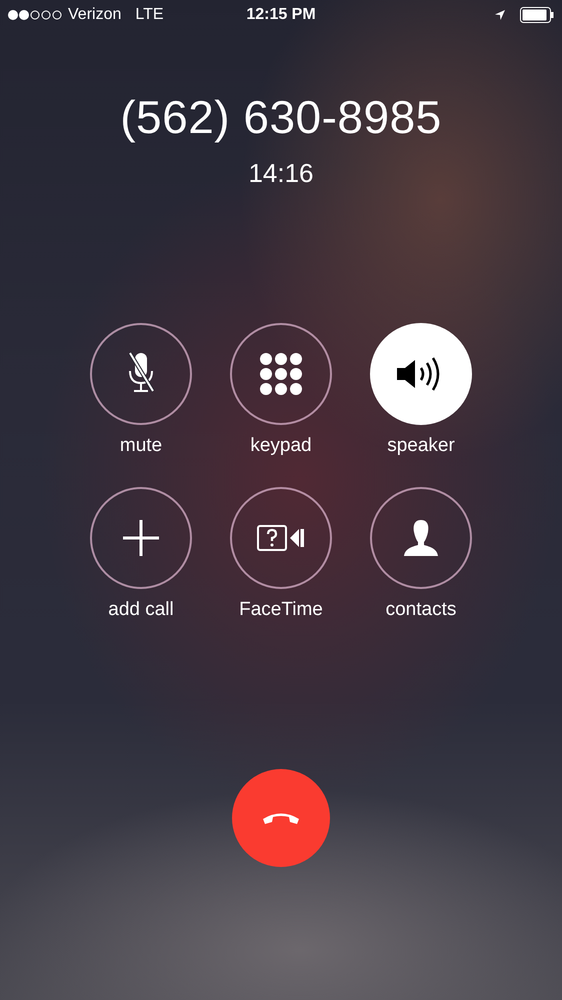 This screenshot has height=1000, width=562. I want to click on keypad-icon, so click(281, 374).